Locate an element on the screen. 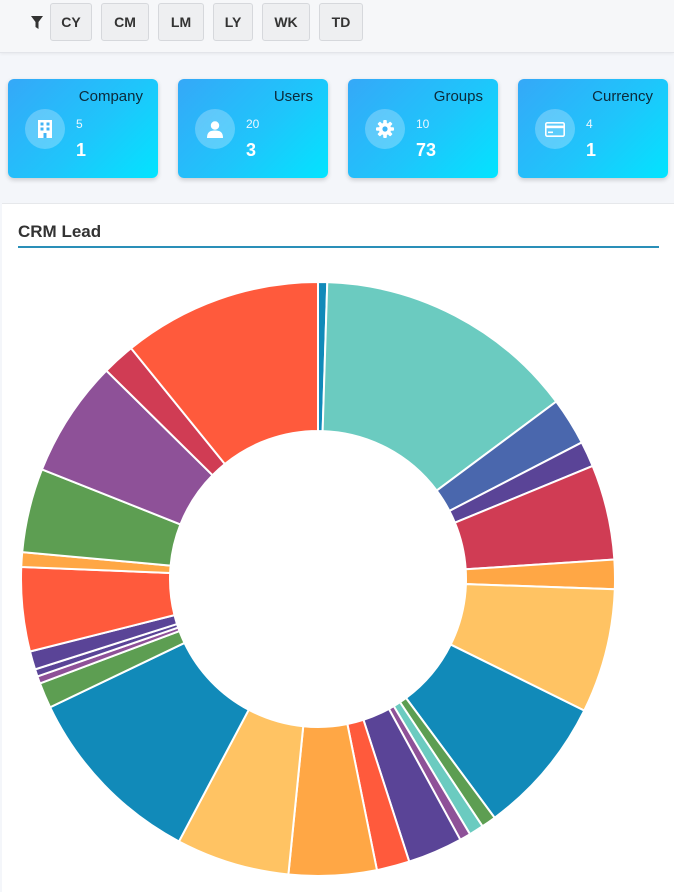  card-secondary-value: 10 is located at coordinates (423, 124).